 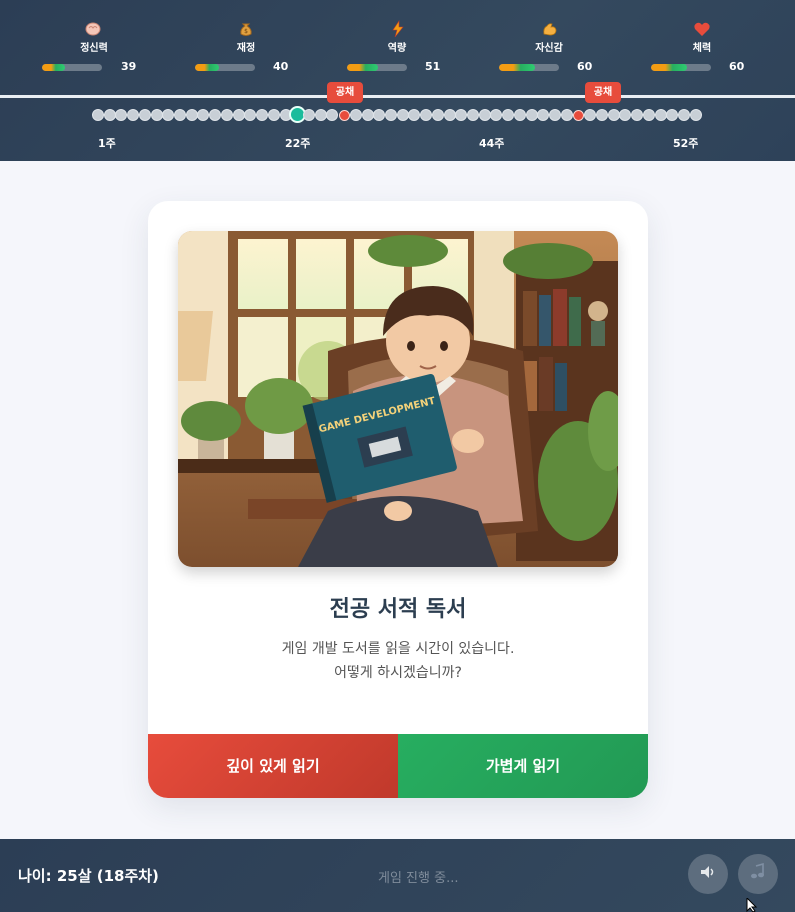 I want to click on stat-label: 자신감, so click(x=549, y=48).